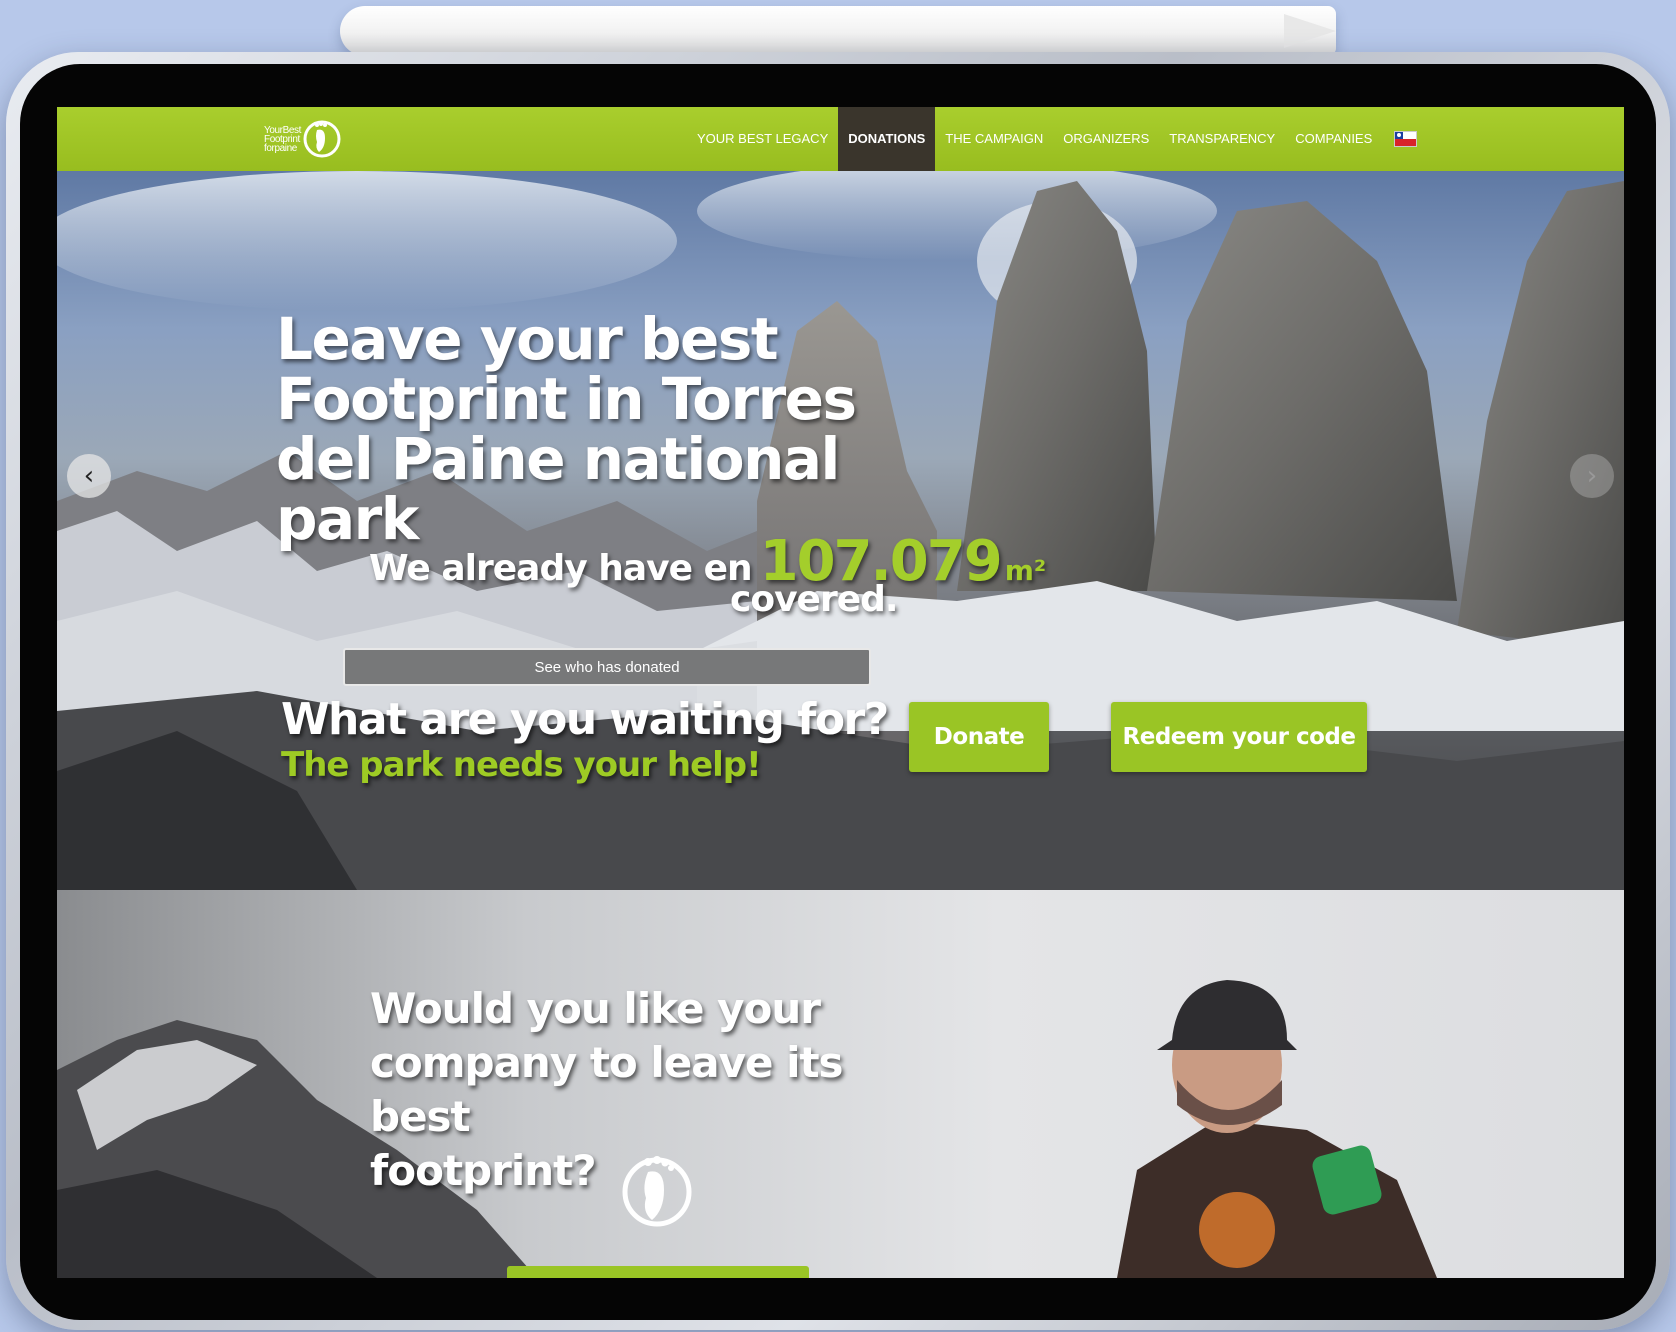 The height and width of the screenshot is (1332, 1676). I want to click on stat-prefix: We already have en, so click(561, 568).